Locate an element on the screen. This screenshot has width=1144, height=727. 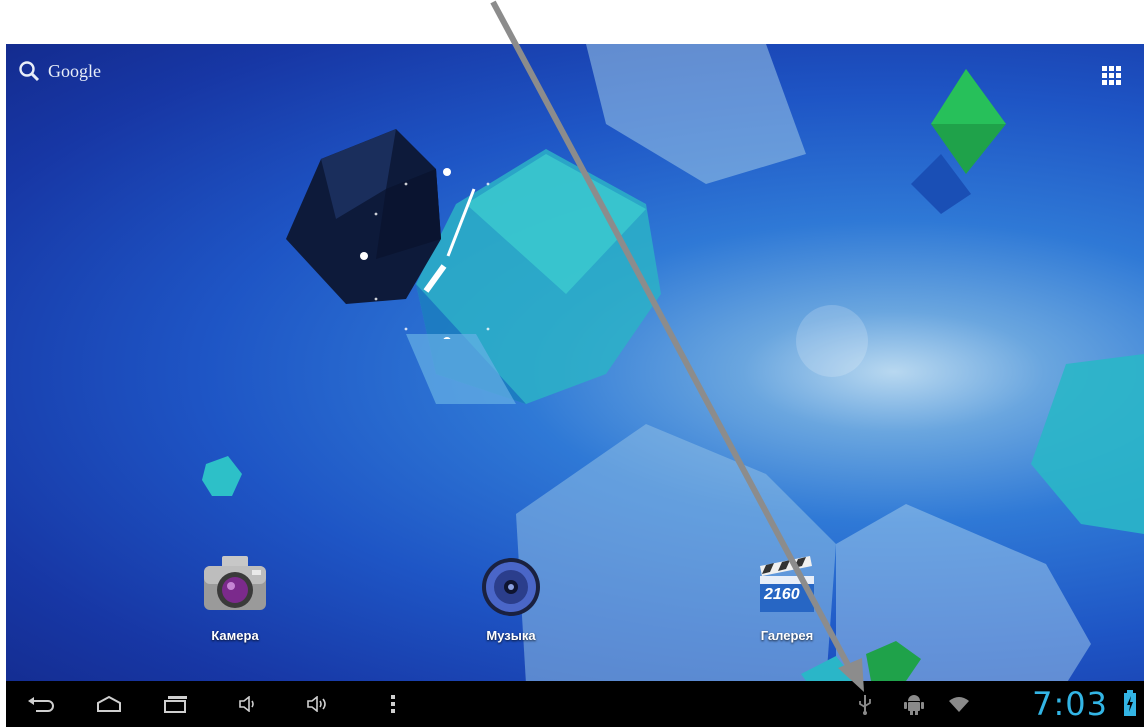
shortcut-label: Галерея is located at coordinates (787, 635).